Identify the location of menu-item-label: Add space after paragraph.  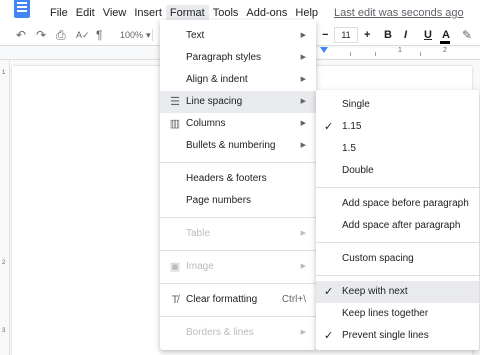
(401, 225).